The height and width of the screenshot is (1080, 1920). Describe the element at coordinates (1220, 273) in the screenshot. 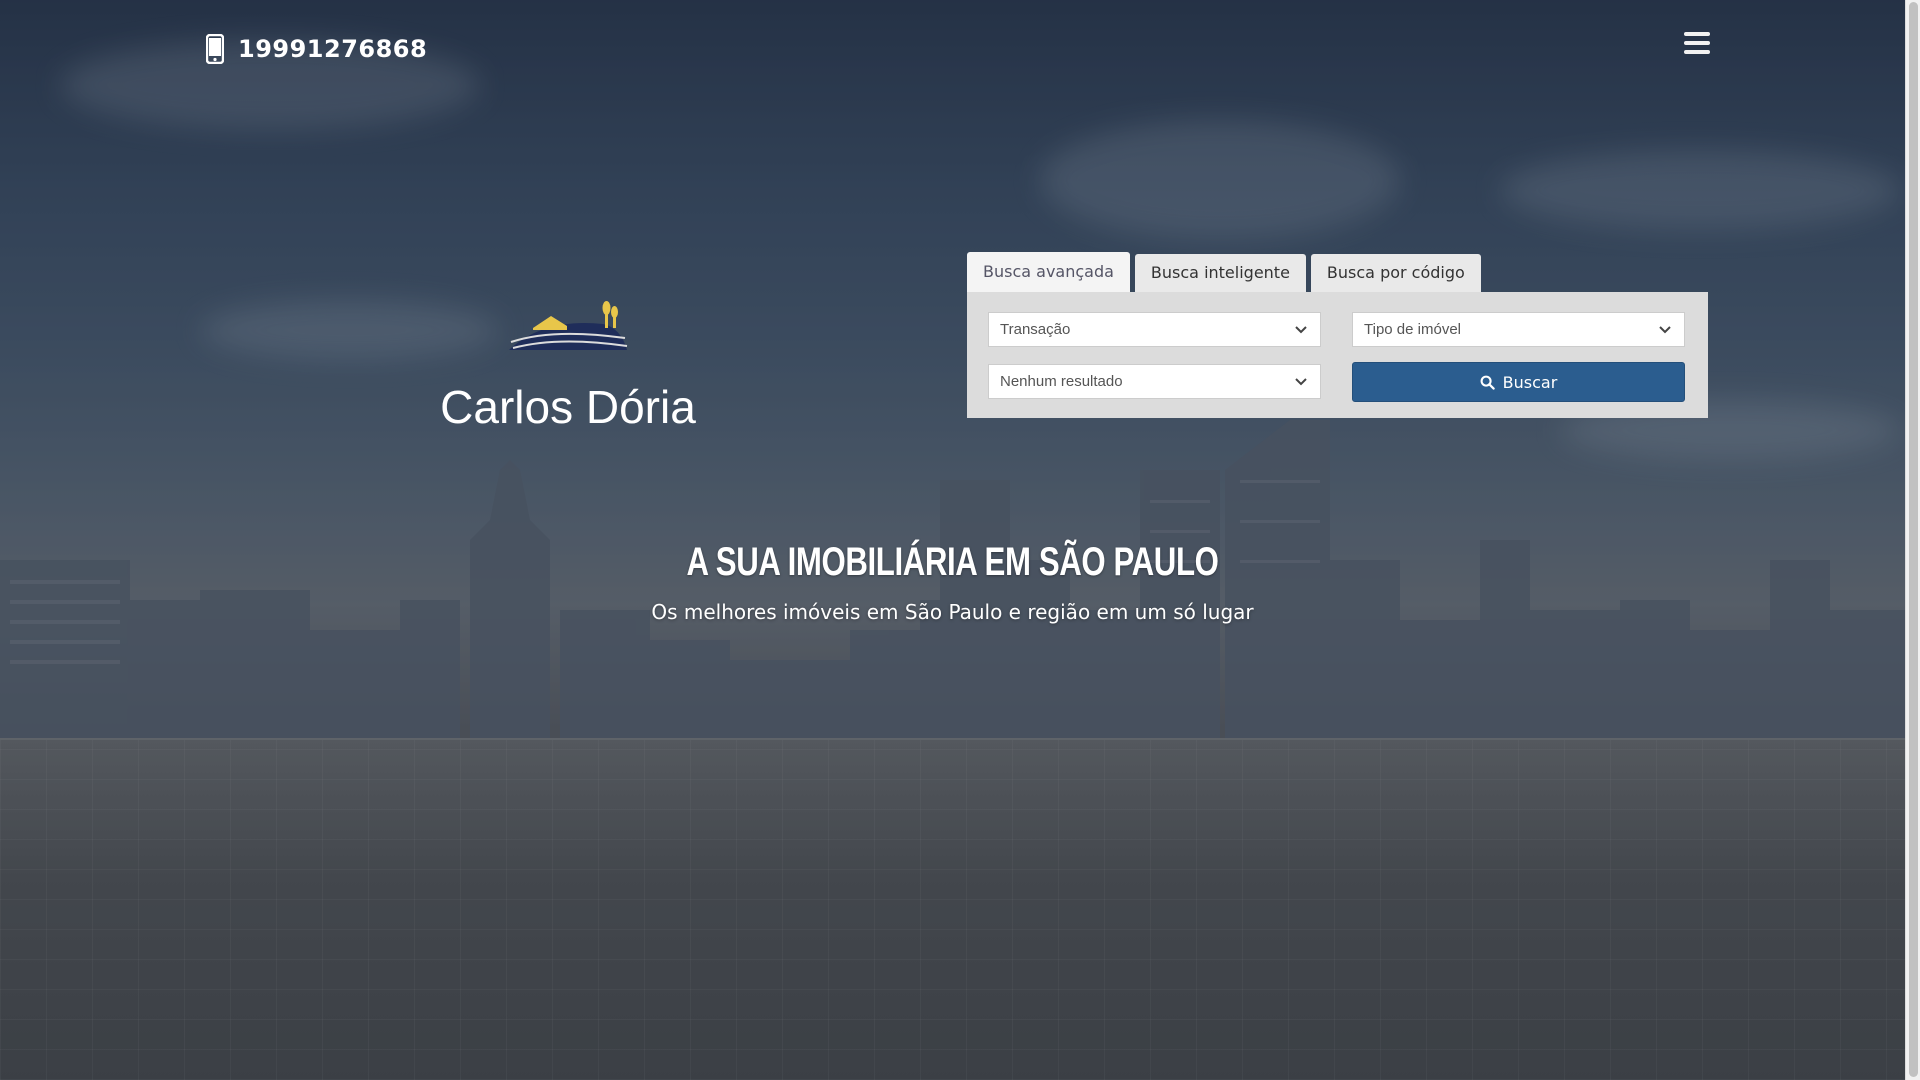

I see `tab-busca-inteligente: Busca inteligente` at that location.